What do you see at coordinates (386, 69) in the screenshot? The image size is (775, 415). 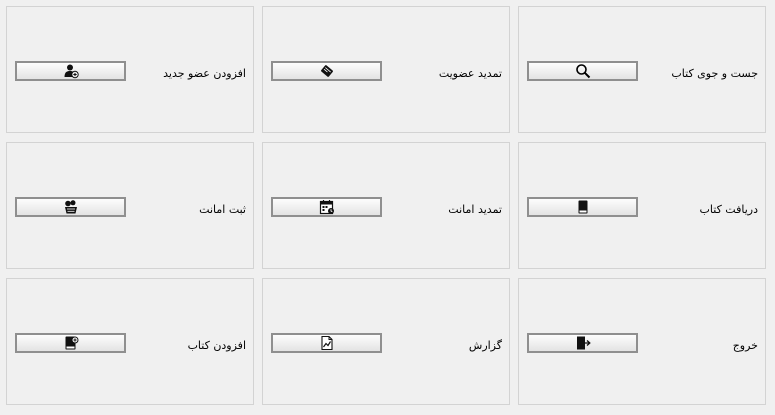 I see `panel-renew-membership: تمدید عضویت` at bounding box center [386, 69].